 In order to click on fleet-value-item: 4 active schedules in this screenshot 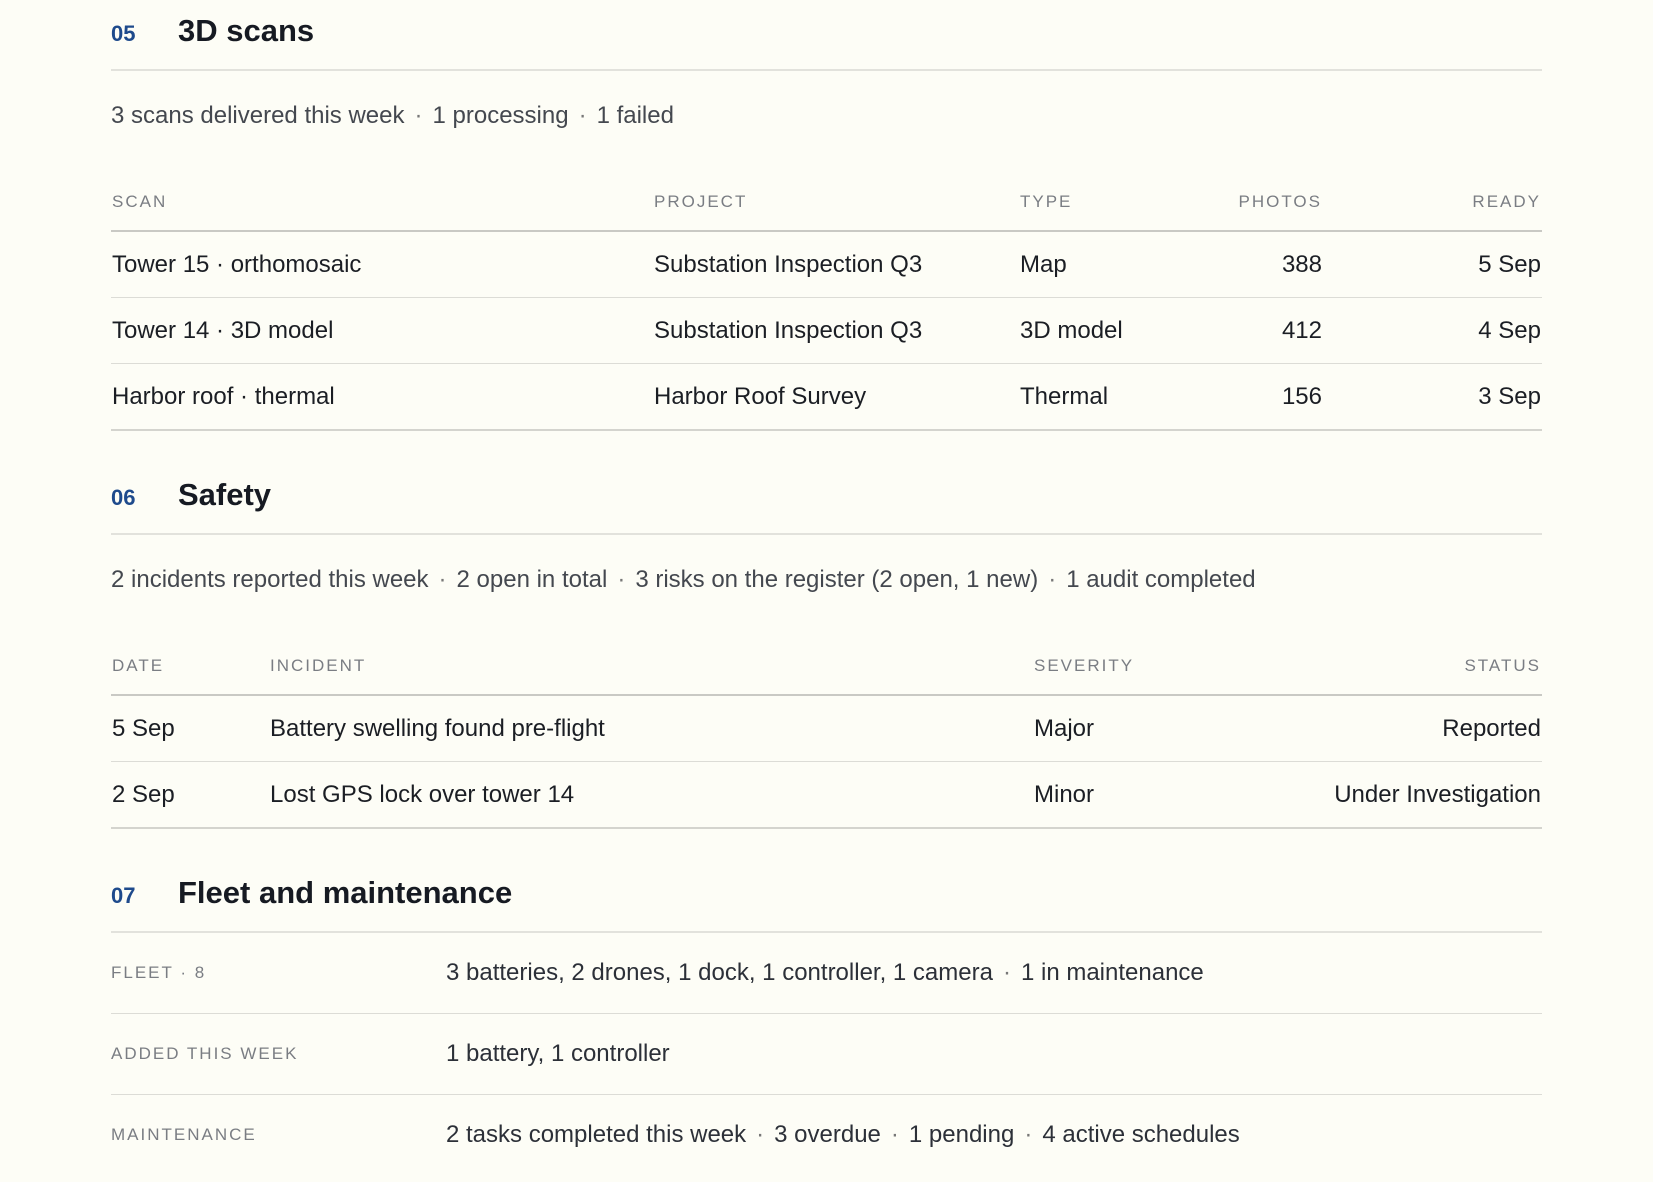, I will do `click(1141, 1134)`.